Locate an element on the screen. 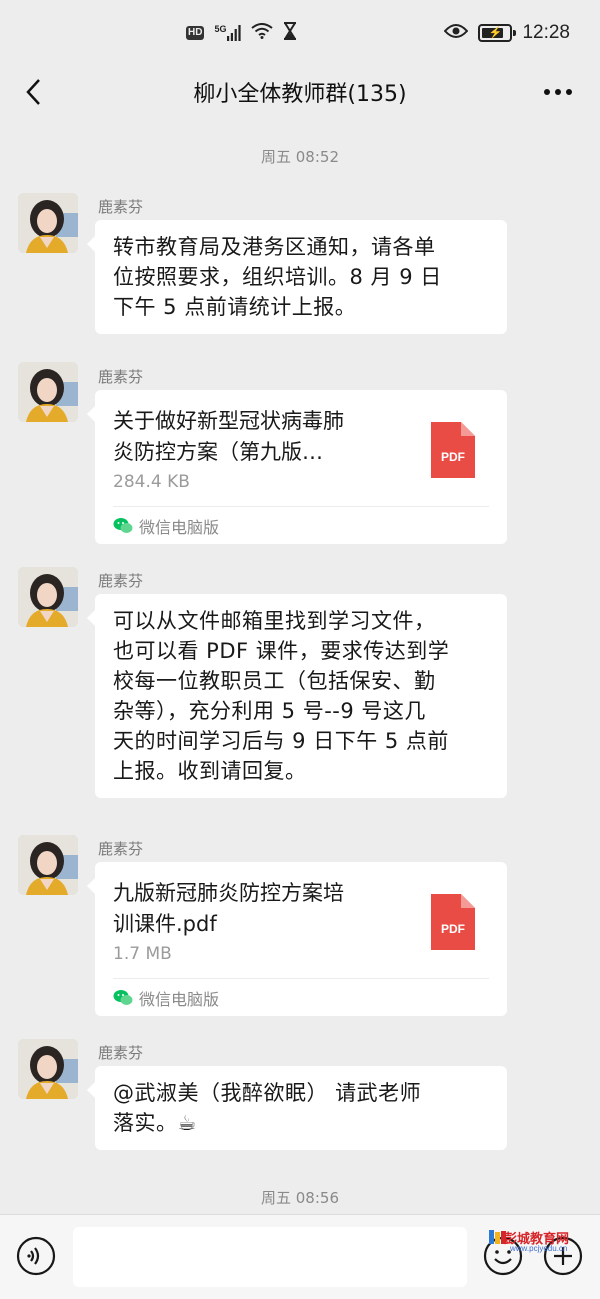 The width and height of the screenshot is (600, 1299). charging-bolt-icon: ⚡ is located at coordinates (495, 32).